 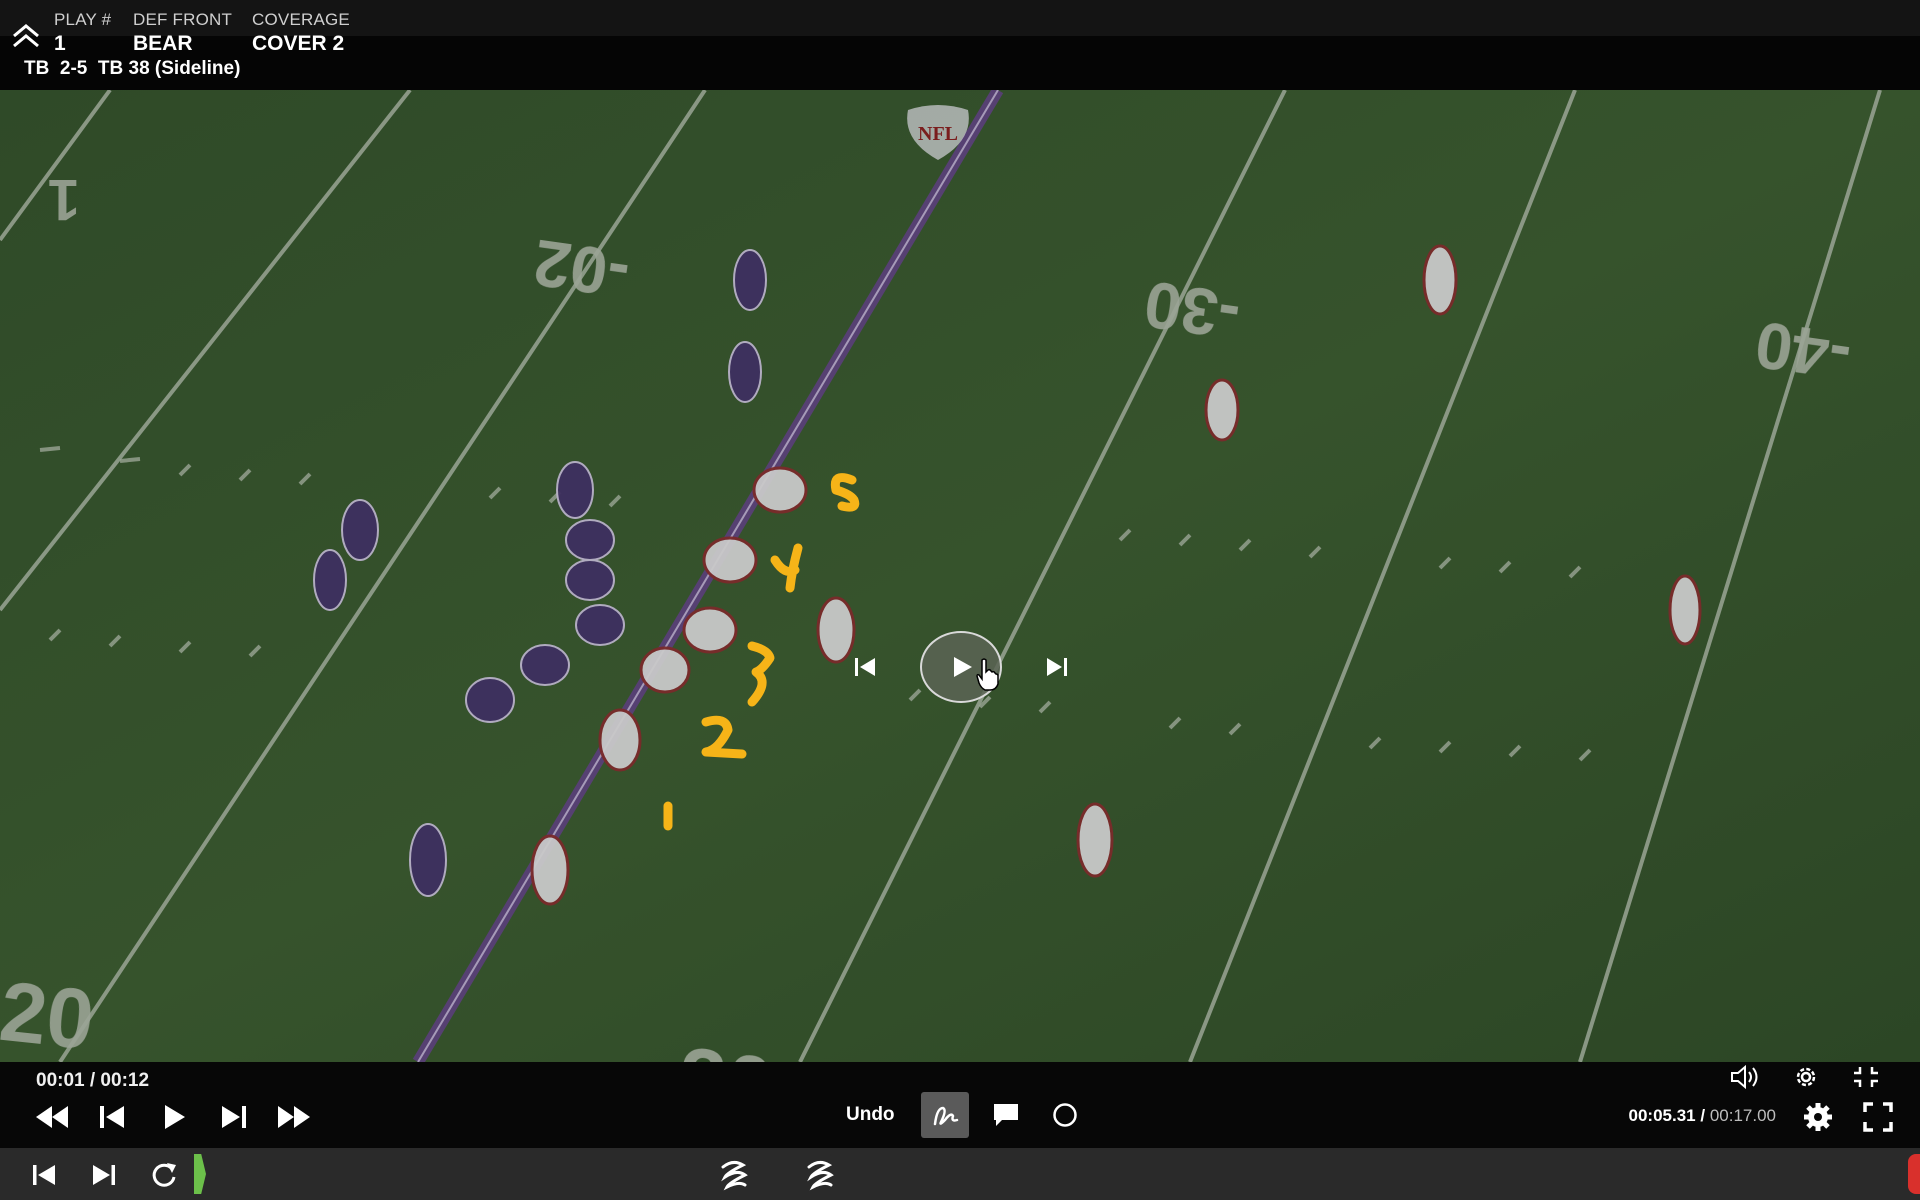 I want to click on play-icon, so click(x=175, y=1117).